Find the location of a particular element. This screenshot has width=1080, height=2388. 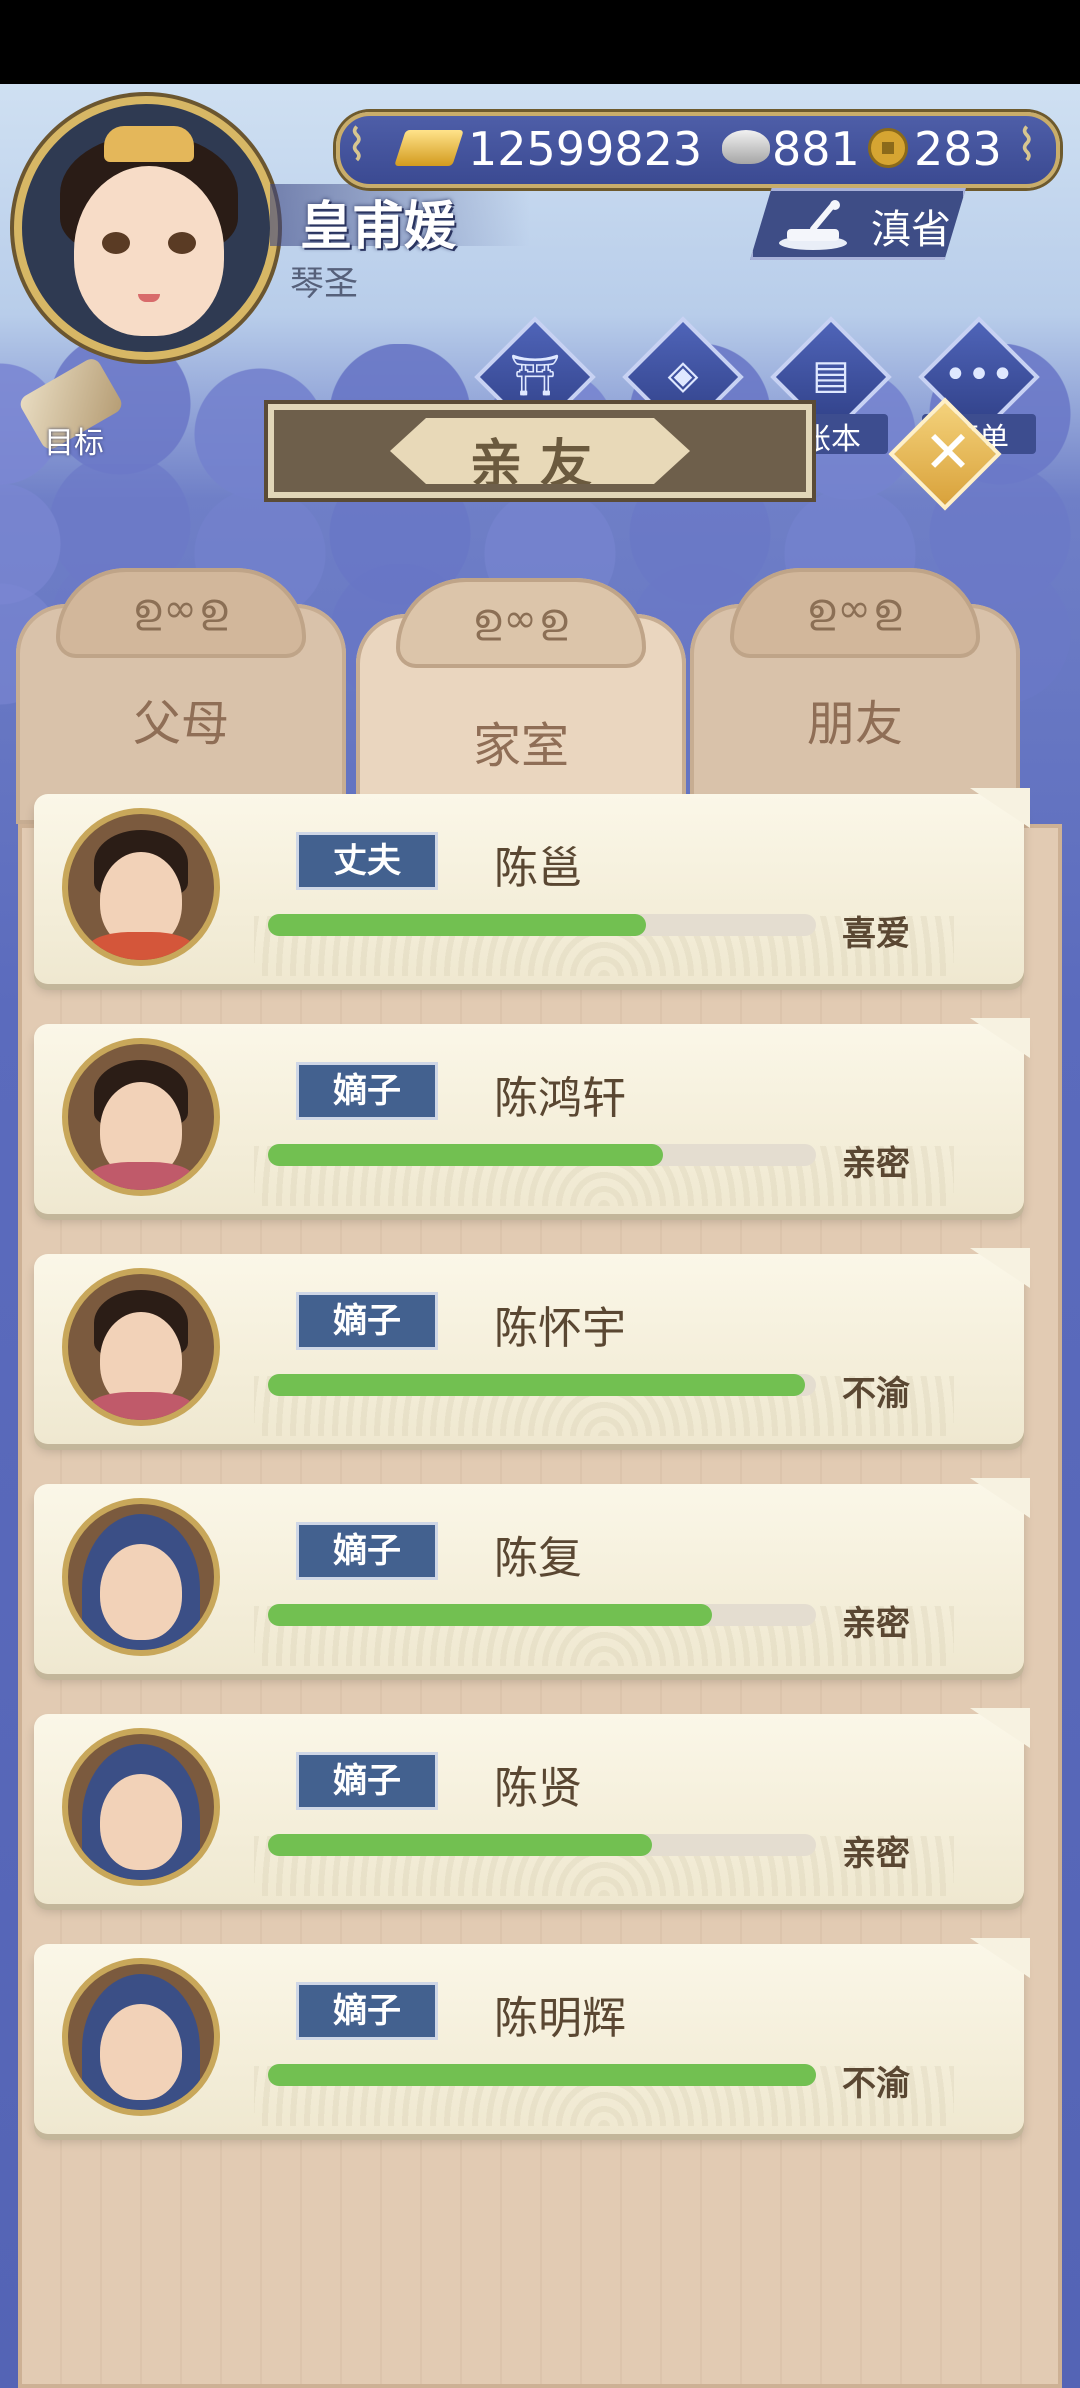

title-banner: 亲友 is located at coordinates (540, 451).